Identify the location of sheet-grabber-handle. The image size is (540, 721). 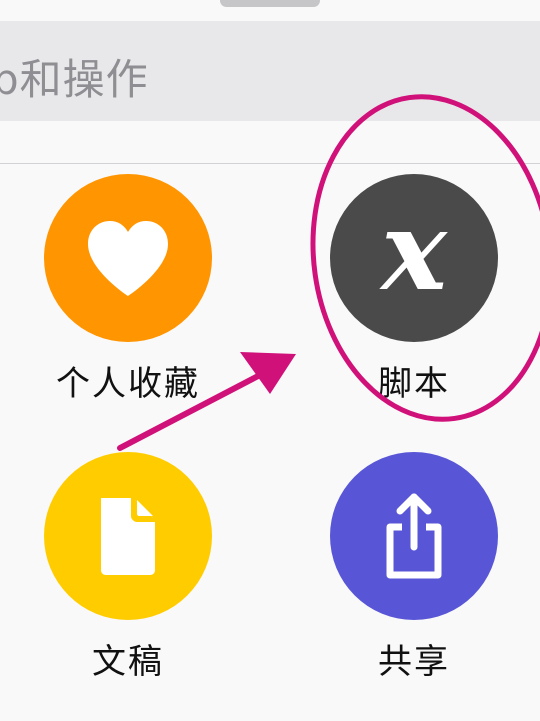
(270, 3).